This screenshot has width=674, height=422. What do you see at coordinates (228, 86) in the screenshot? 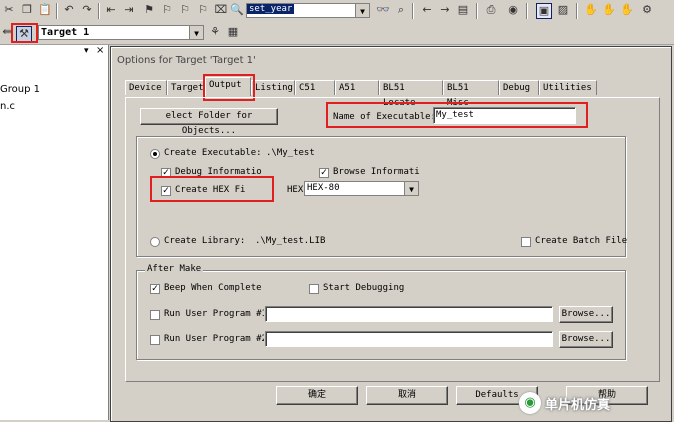
I see `tab-output: Output` at bounding box center [228, 86].